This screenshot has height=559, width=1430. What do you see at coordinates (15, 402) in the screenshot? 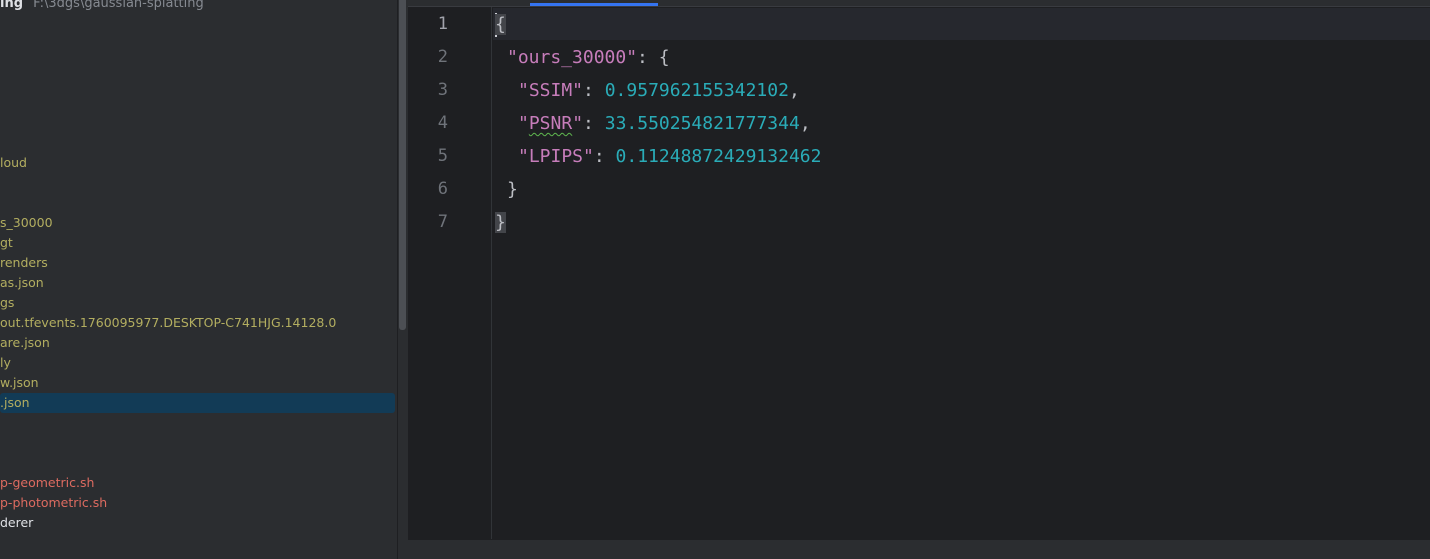
I see `tree-item-label: .json` at bounding box center [15, 402].